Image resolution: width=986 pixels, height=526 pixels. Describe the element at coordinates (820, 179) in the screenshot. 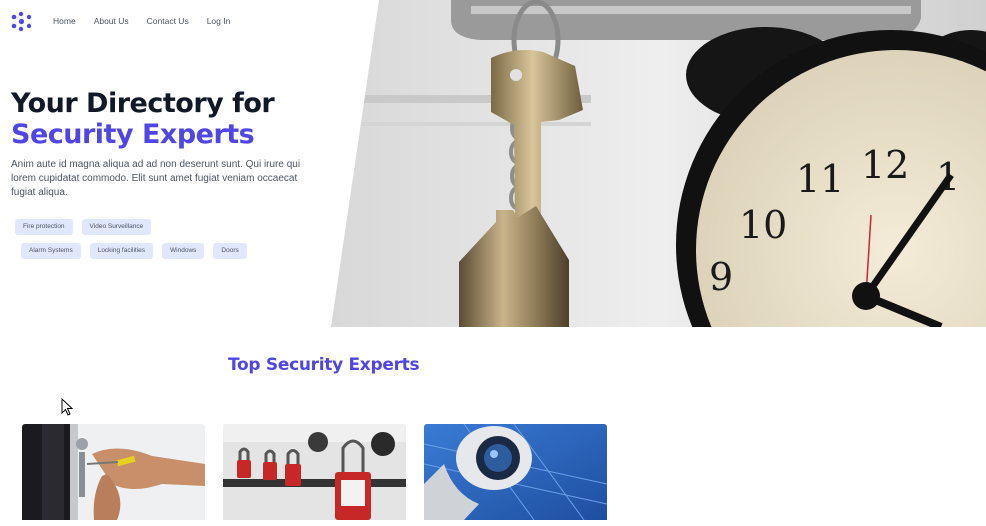

I see `svg-text: 11` at that location.